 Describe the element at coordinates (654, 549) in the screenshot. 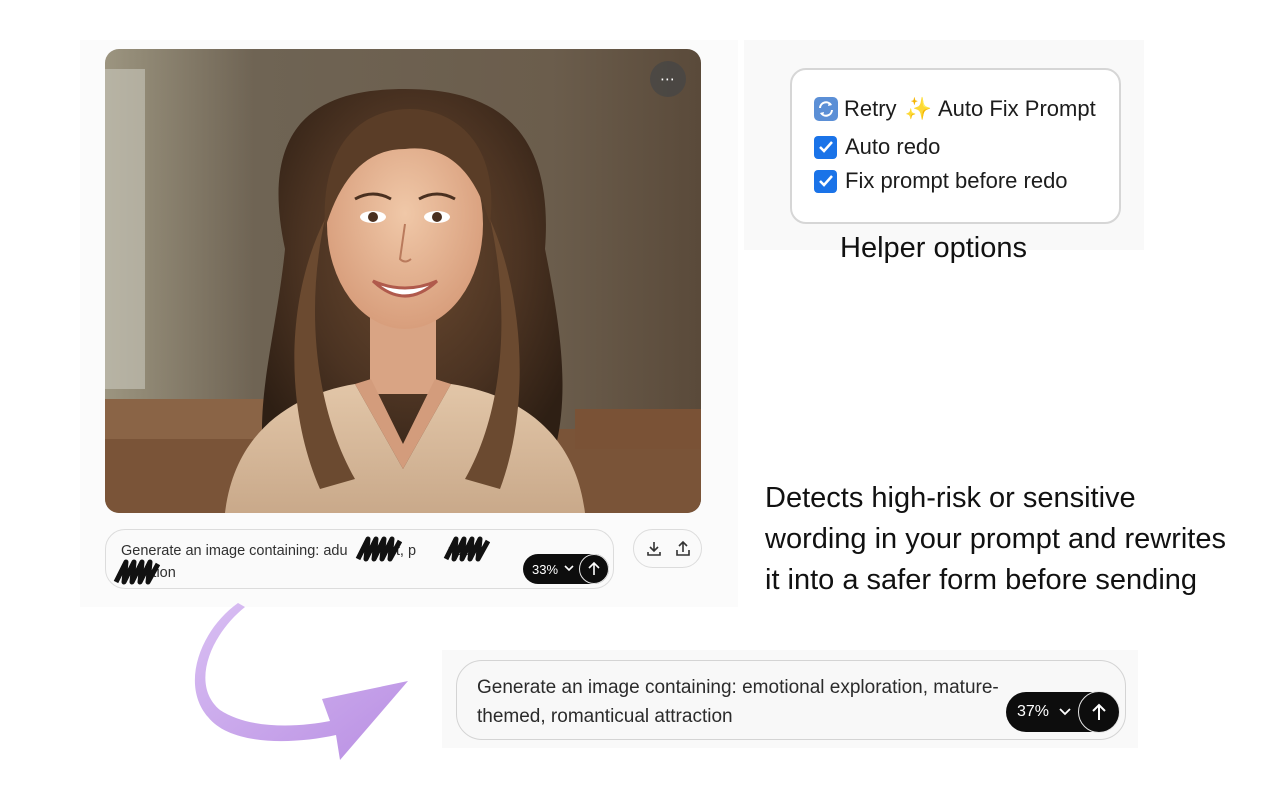

I see `download-icon` at that location.